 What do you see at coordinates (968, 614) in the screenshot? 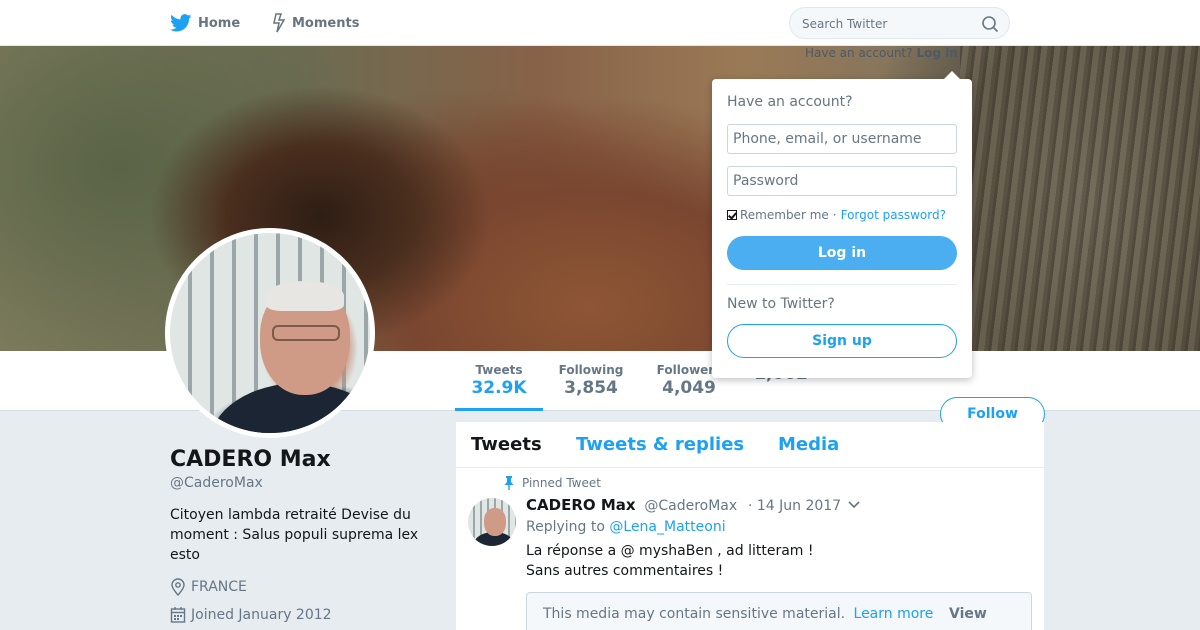
I see `view-media-button: View` at bounding box center [968, 614].